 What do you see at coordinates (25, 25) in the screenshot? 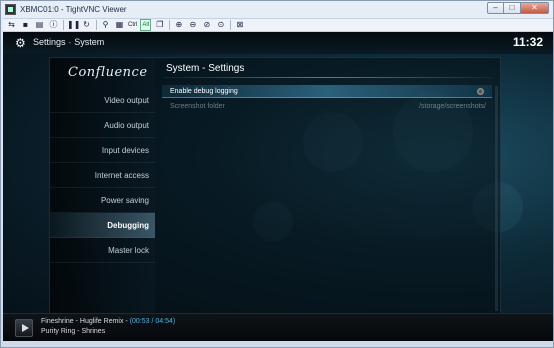
I see `save-icon: ▪` at bounding box center [25, 25].